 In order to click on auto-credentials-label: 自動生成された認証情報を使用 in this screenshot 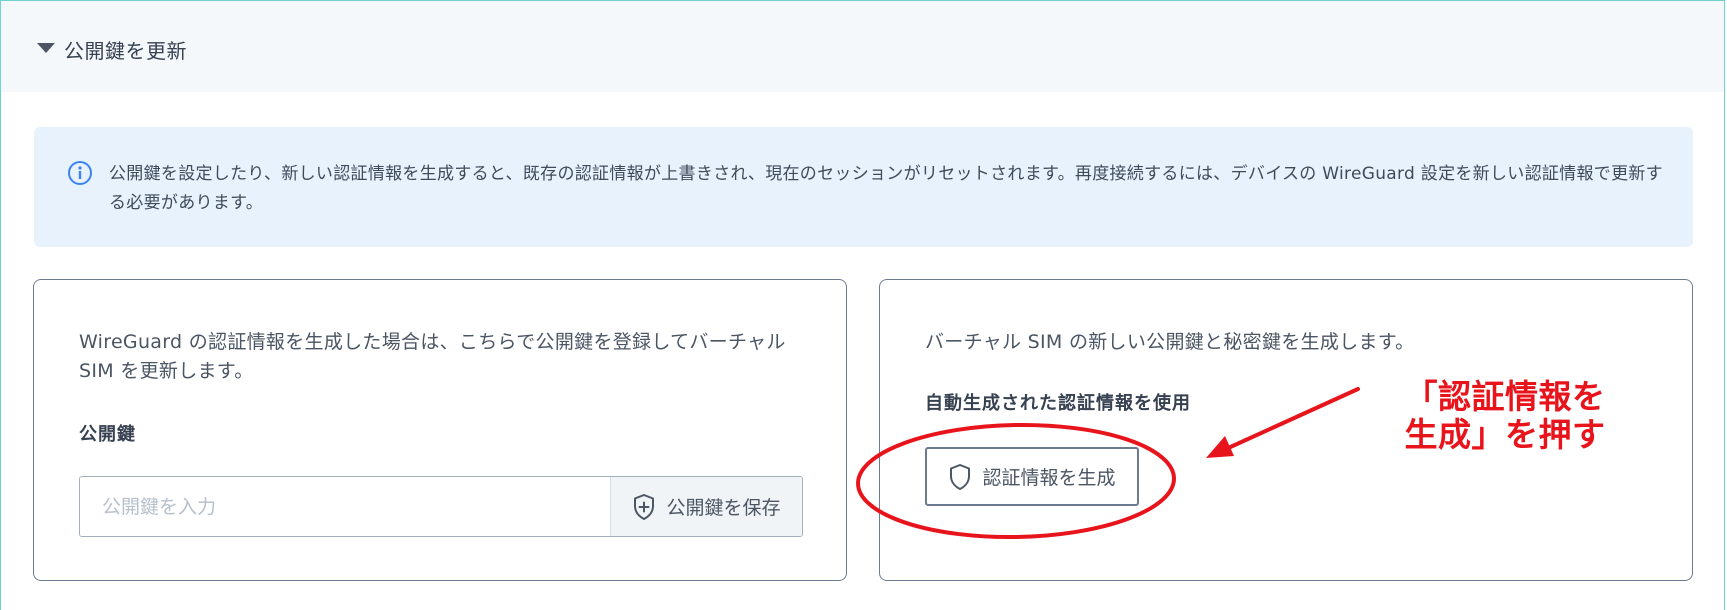, I will do `click(1058, 403)`.